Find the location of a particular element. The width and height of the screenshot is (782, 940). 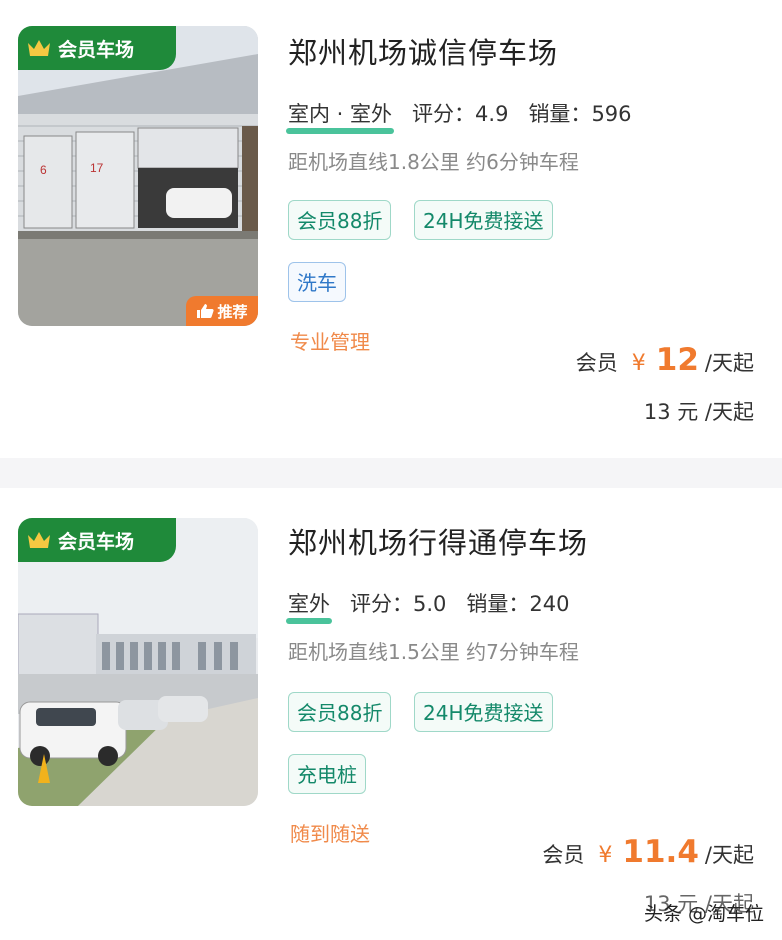

recommend-label: 推荐 is located at coordinates (232, 311).